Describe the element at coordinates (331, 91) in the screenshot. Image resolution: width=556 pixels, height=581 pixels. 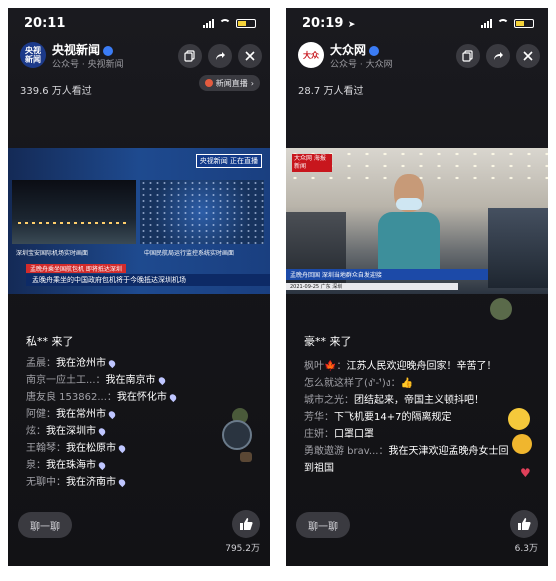
I see `view-count: 28.7 万人看过` at that location.